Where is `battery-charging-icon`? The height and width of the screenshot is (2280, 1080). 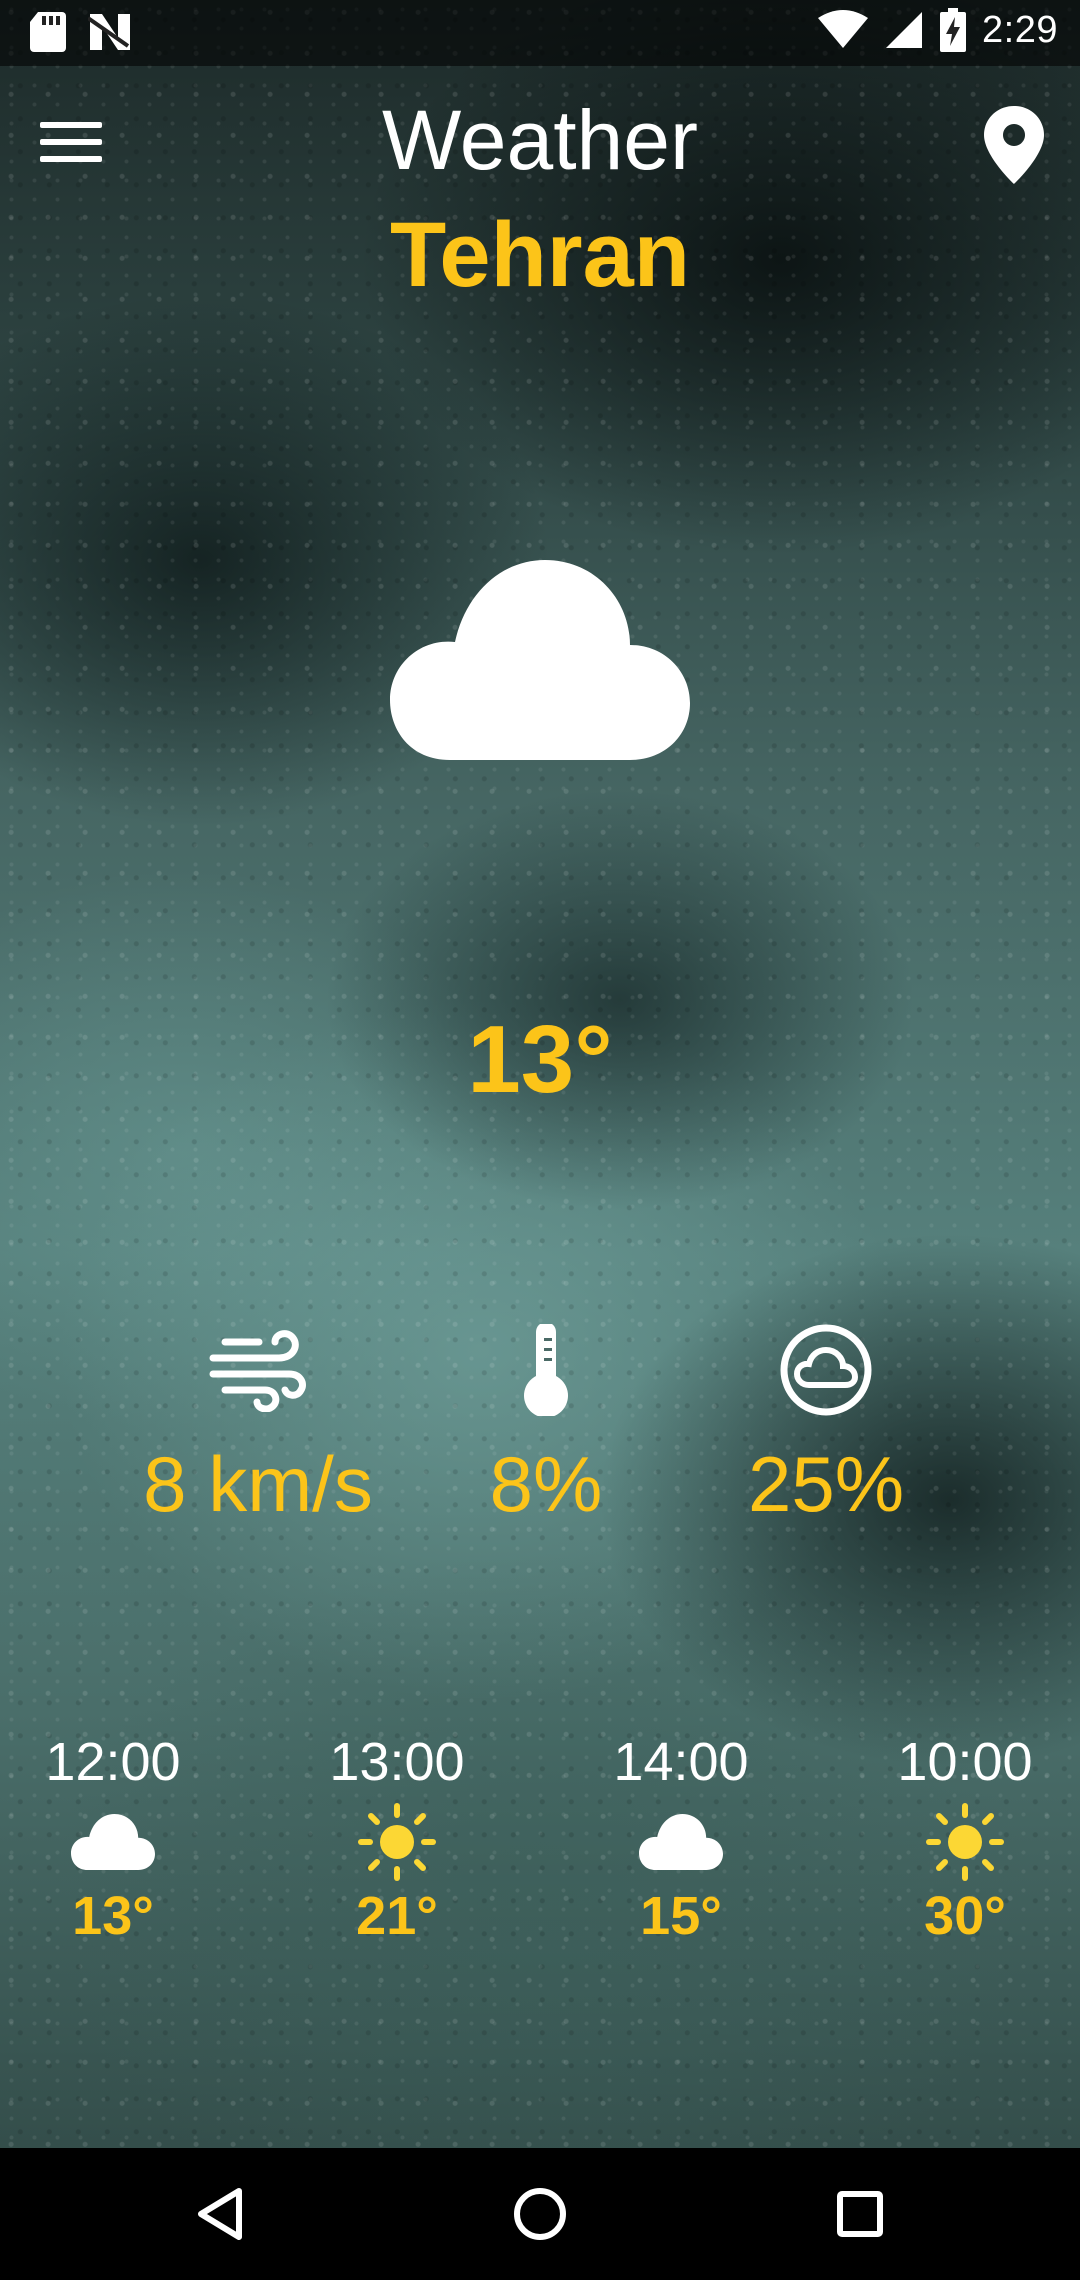 battery-charging-icon is located at coordinates (953, 30).